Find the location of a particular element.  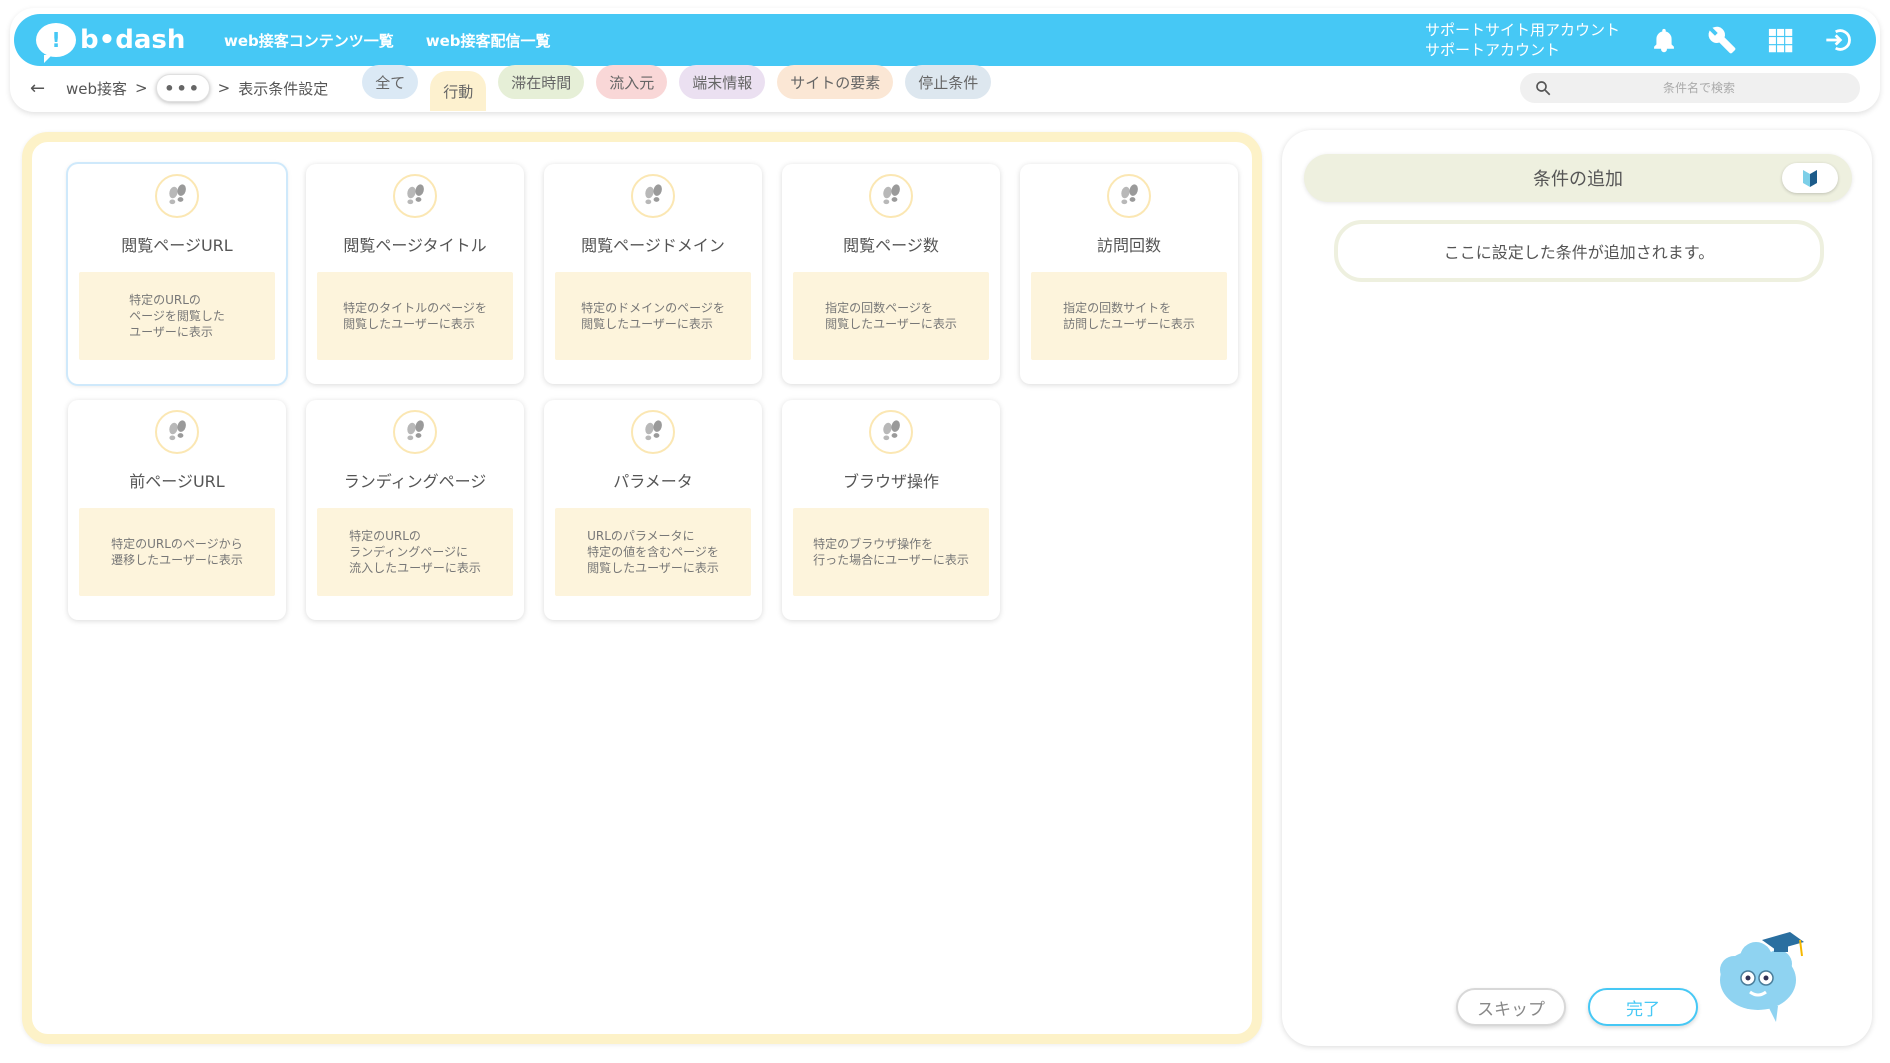

condition-card: パラメータ URLのパラメータに 特定の値を含むページを 閲覧したユーザーに表示 is located at coordinates (653, 510).